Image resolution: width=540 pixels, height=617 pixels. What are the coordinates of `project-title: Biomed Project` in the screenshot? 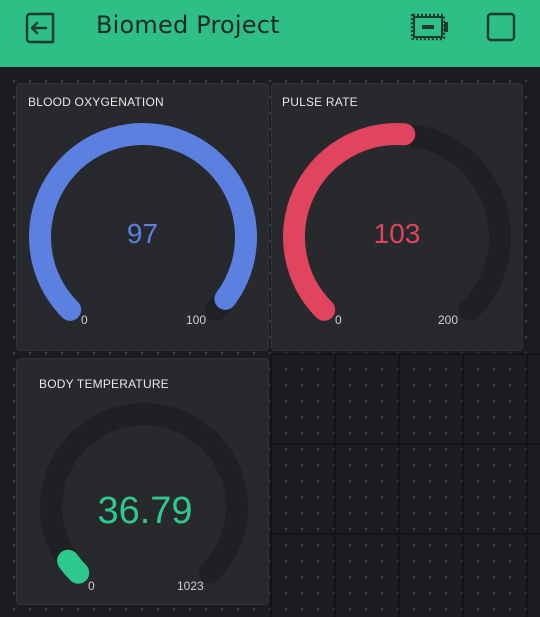 It's located at (188, 25).